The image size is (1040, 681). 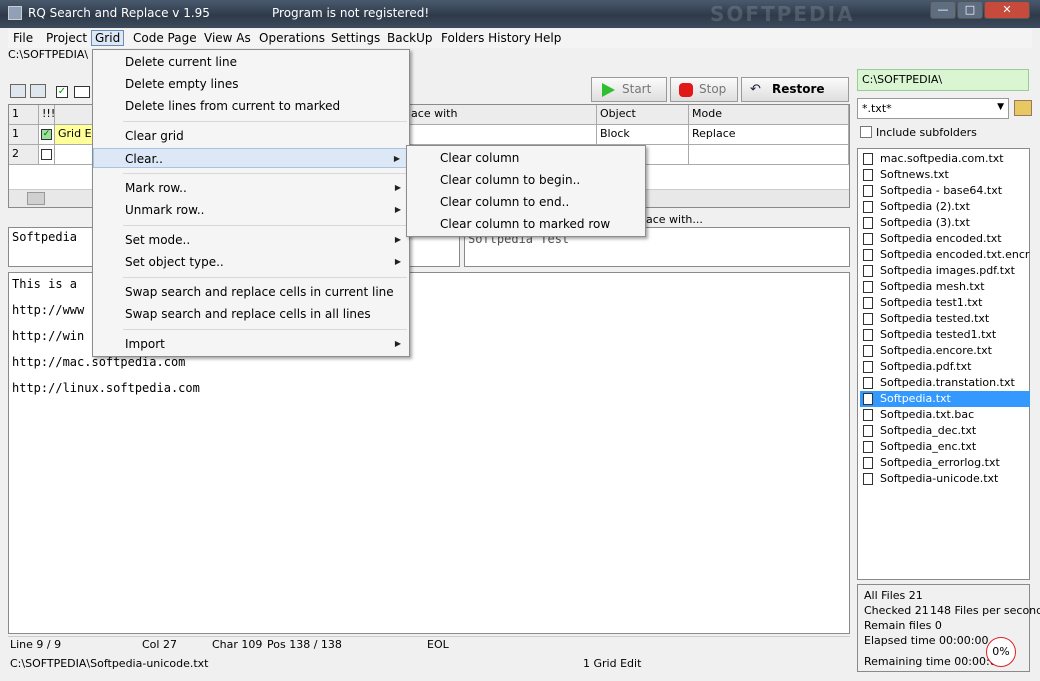 I want to click on editor-line: http://www, so click(x=48, y=310).